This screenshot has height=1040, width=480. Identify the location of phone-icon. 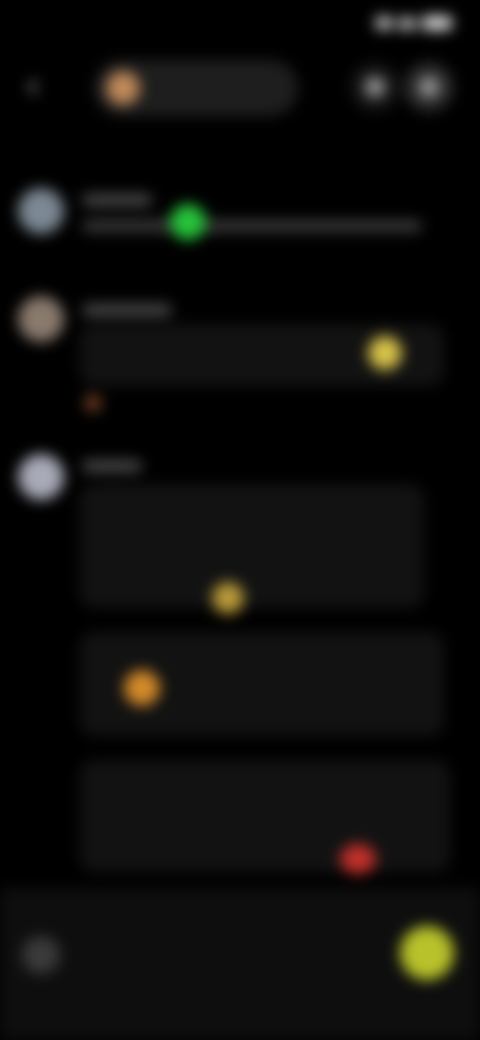
(375, 87).